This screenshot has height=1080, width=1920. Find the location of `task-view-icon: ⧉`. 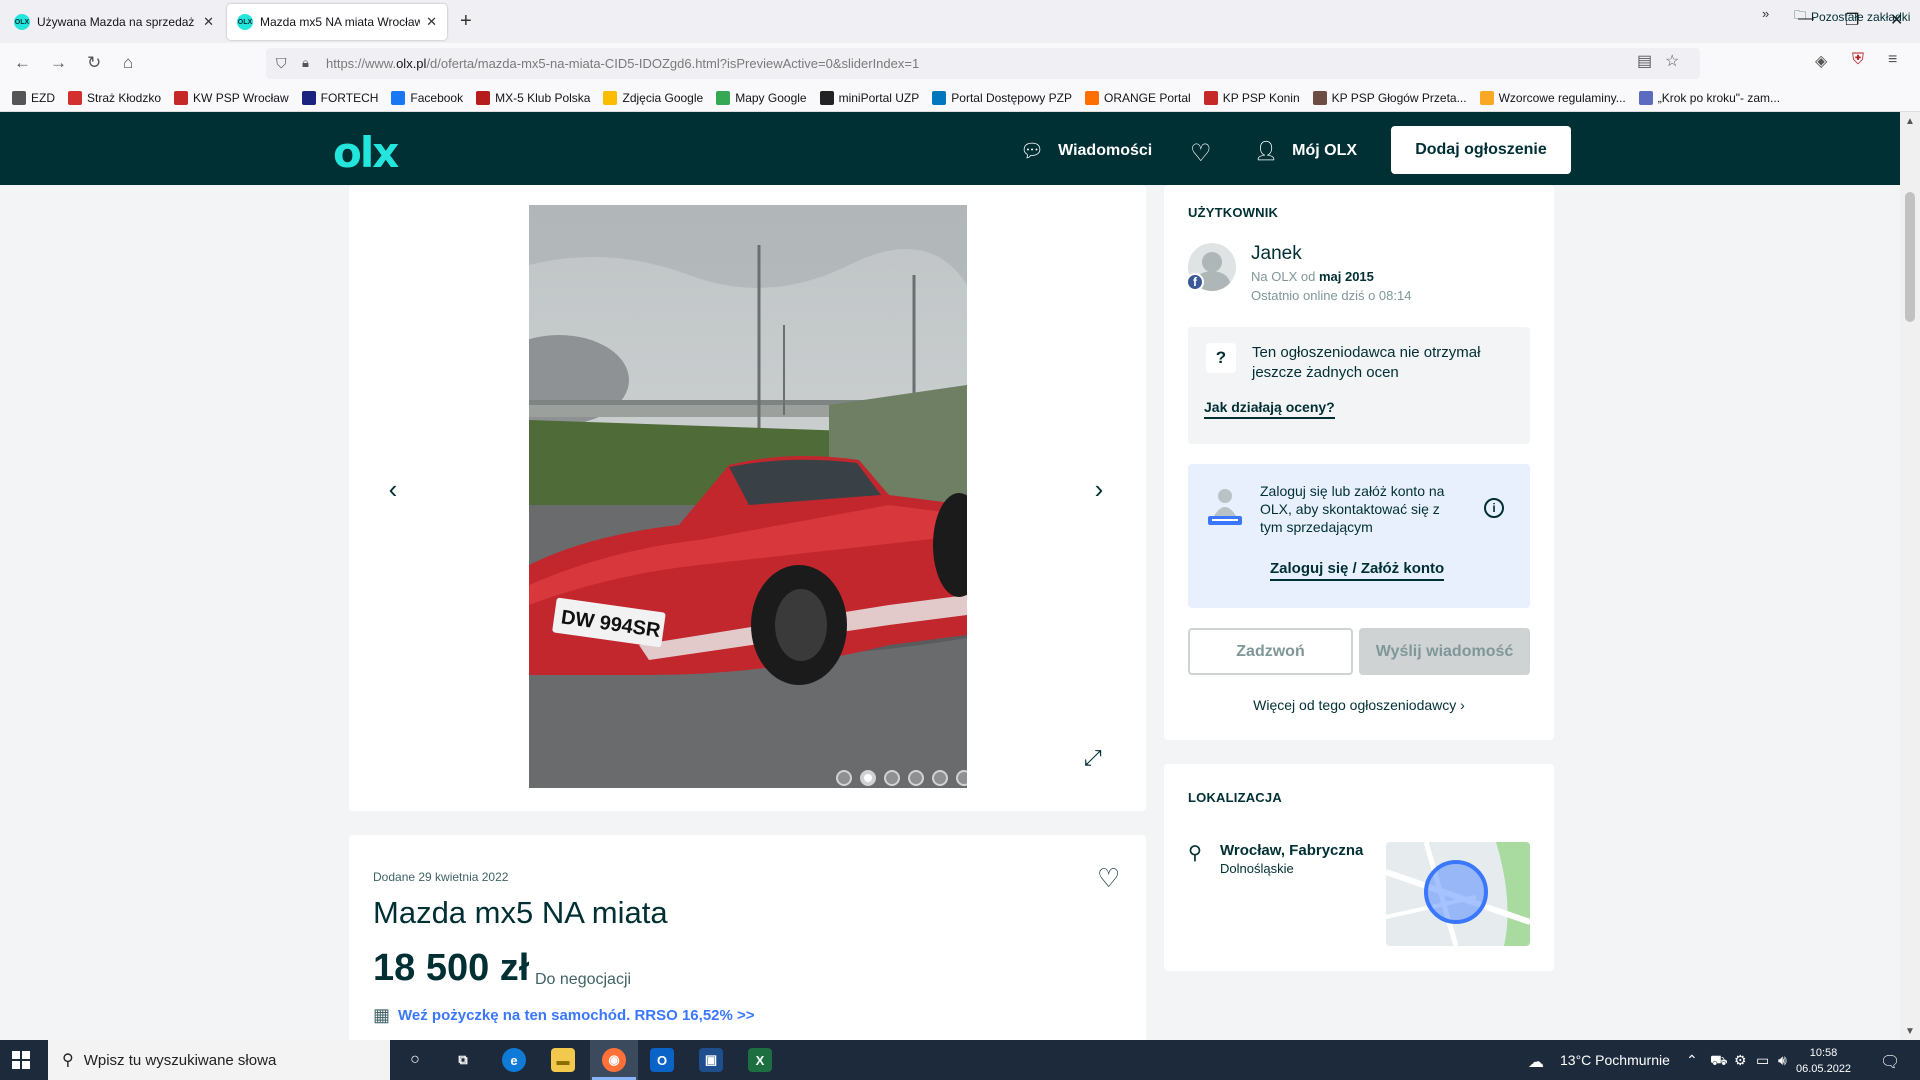

task-view-icon: ⧉ is located at coordinates (463, 1060).